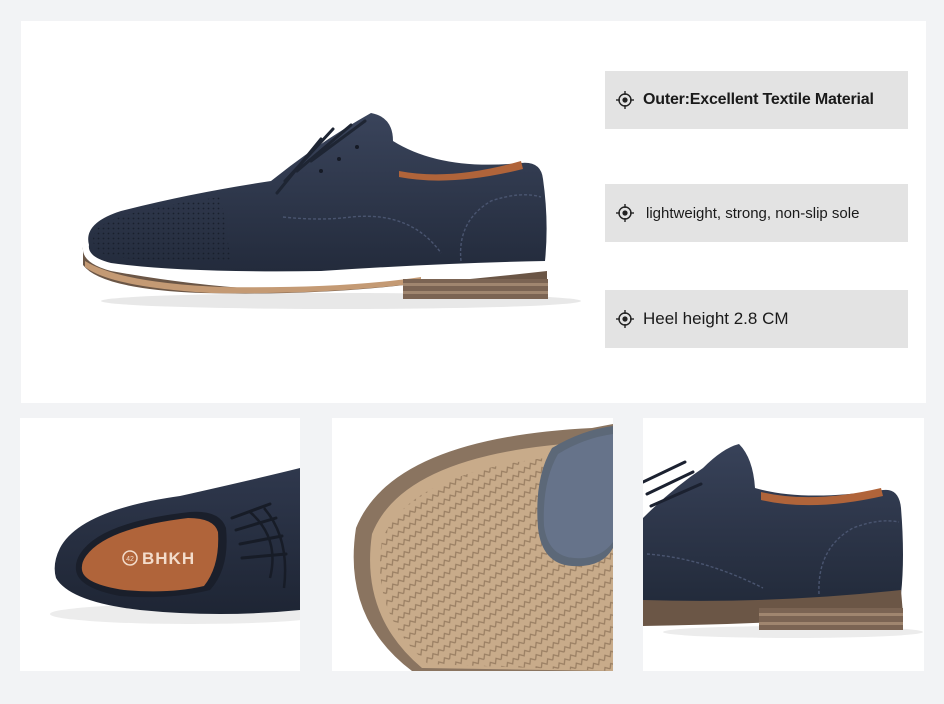 The height and width of the screenshot is (704, 944). I want to click on feature-label: Outer:Excellent Textile Material, so click(758, 99).